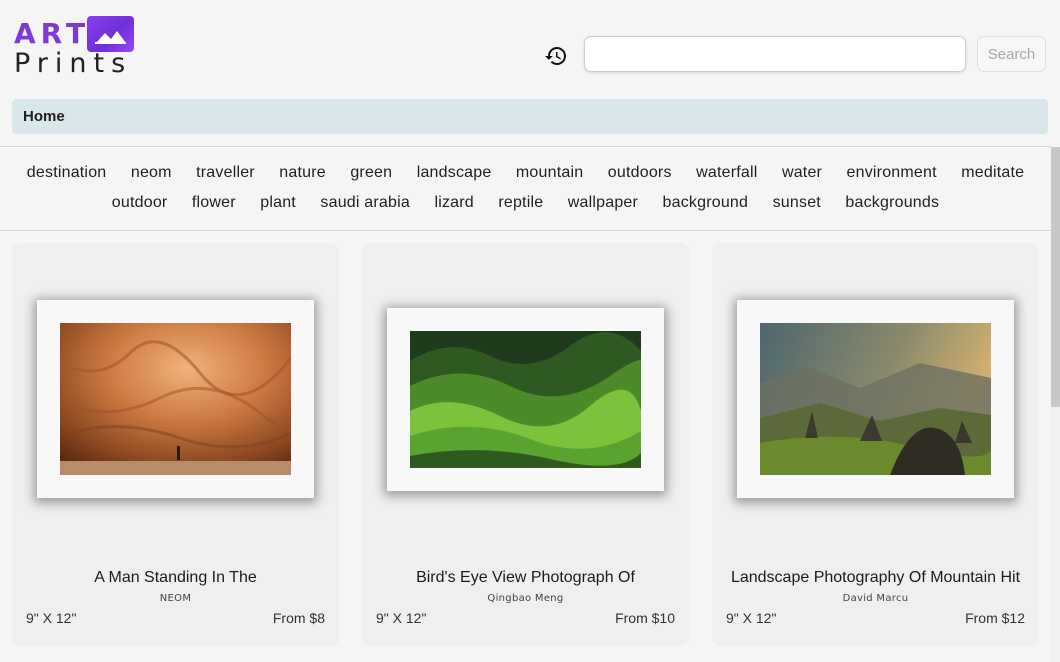  Describe the element at coordinates (298, 618) in the screenshot. I see `card-price: From $8` at that location.